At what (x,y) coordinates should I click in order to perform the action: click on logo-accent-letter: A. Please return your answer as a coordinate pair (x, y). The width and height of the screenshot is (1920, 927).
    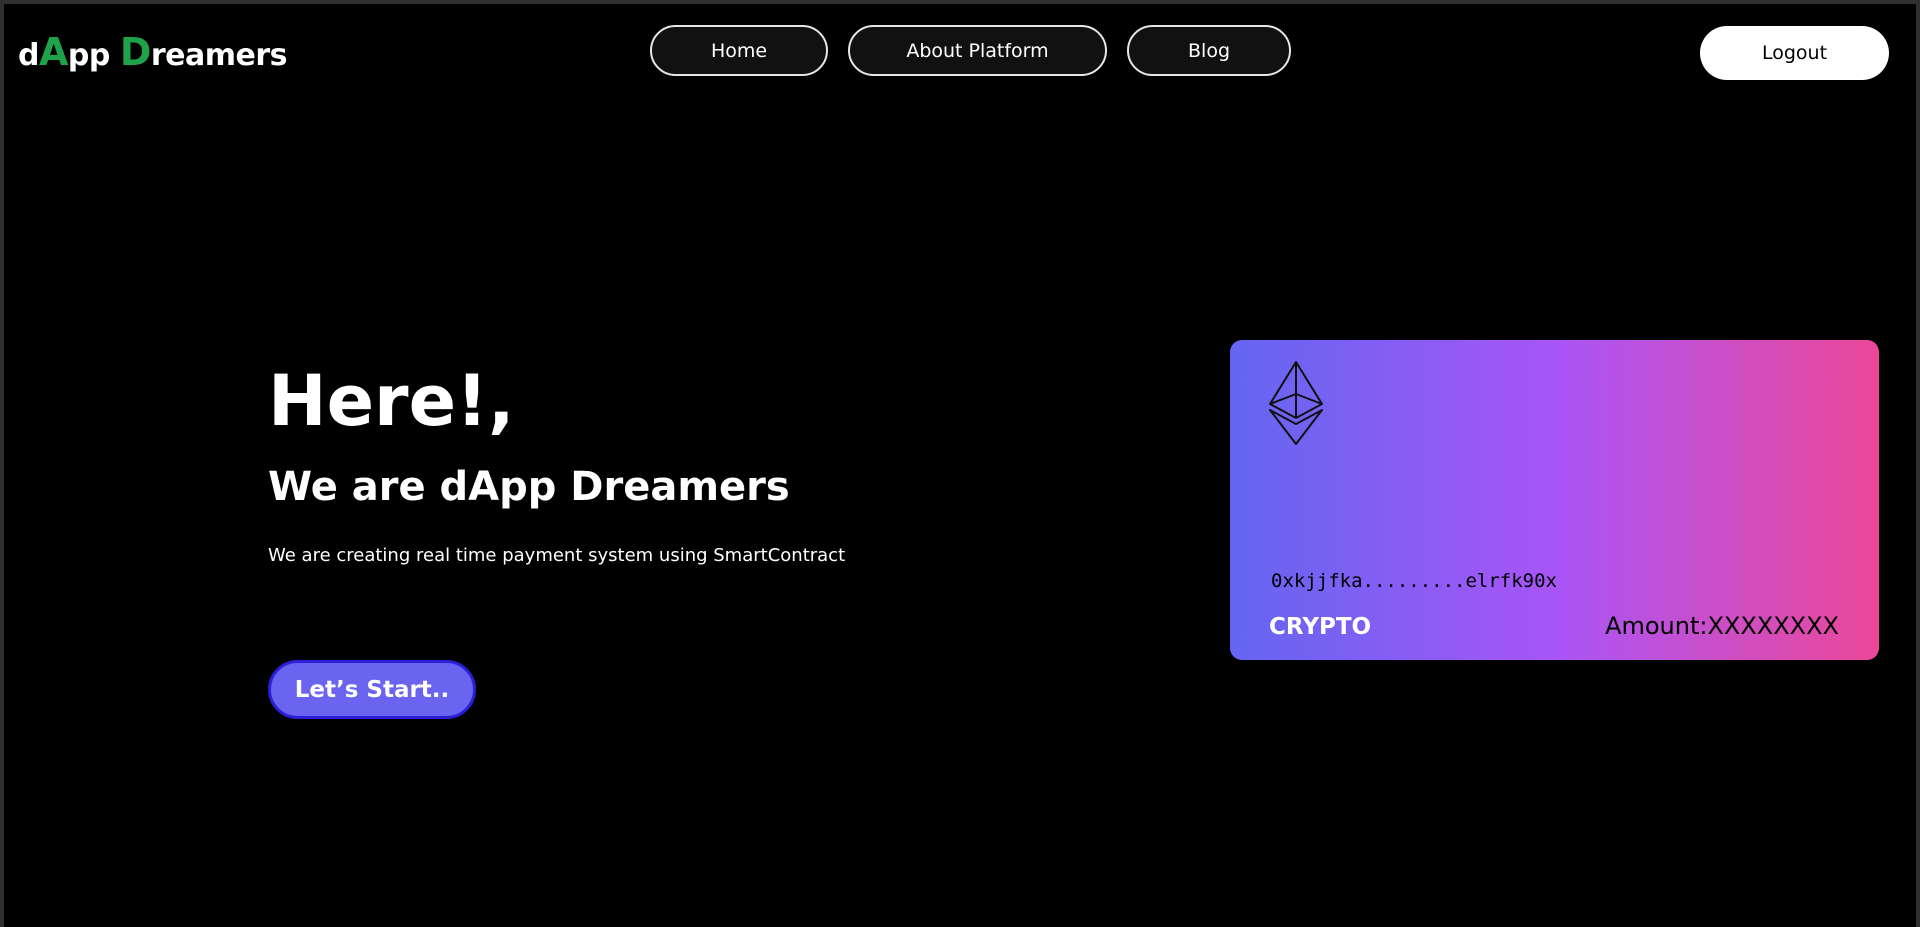
    Looking at the image, I should click on (53, 52).